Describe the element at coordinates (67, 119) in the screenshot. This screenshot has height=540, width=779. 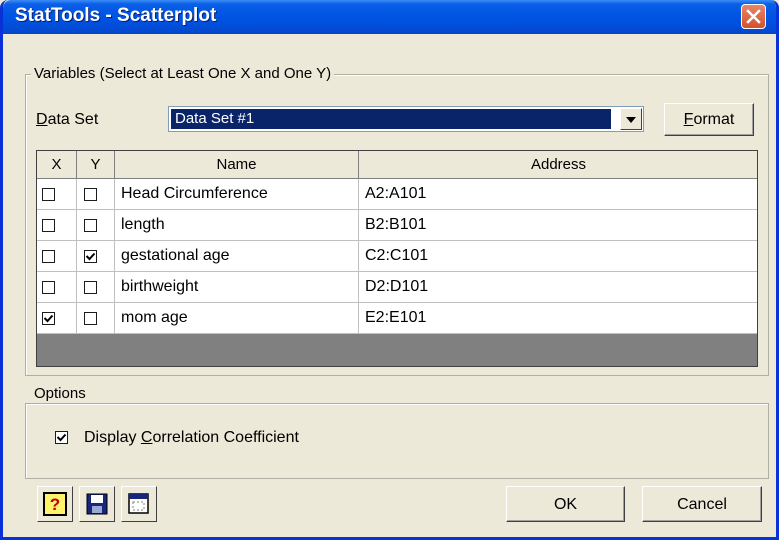
I see `data-set-label: Data Set` at that location.